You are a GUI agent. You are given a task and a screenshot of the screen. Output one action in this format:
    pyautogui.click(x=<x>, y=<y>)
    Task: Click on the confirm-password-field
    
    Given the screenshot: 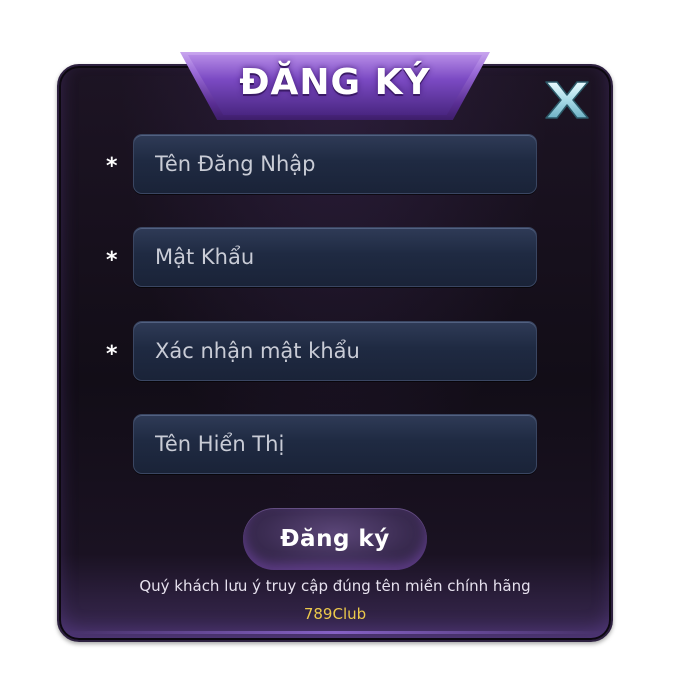 What is the action you would take?
    pyautogui.click(x=335, y=351)
    